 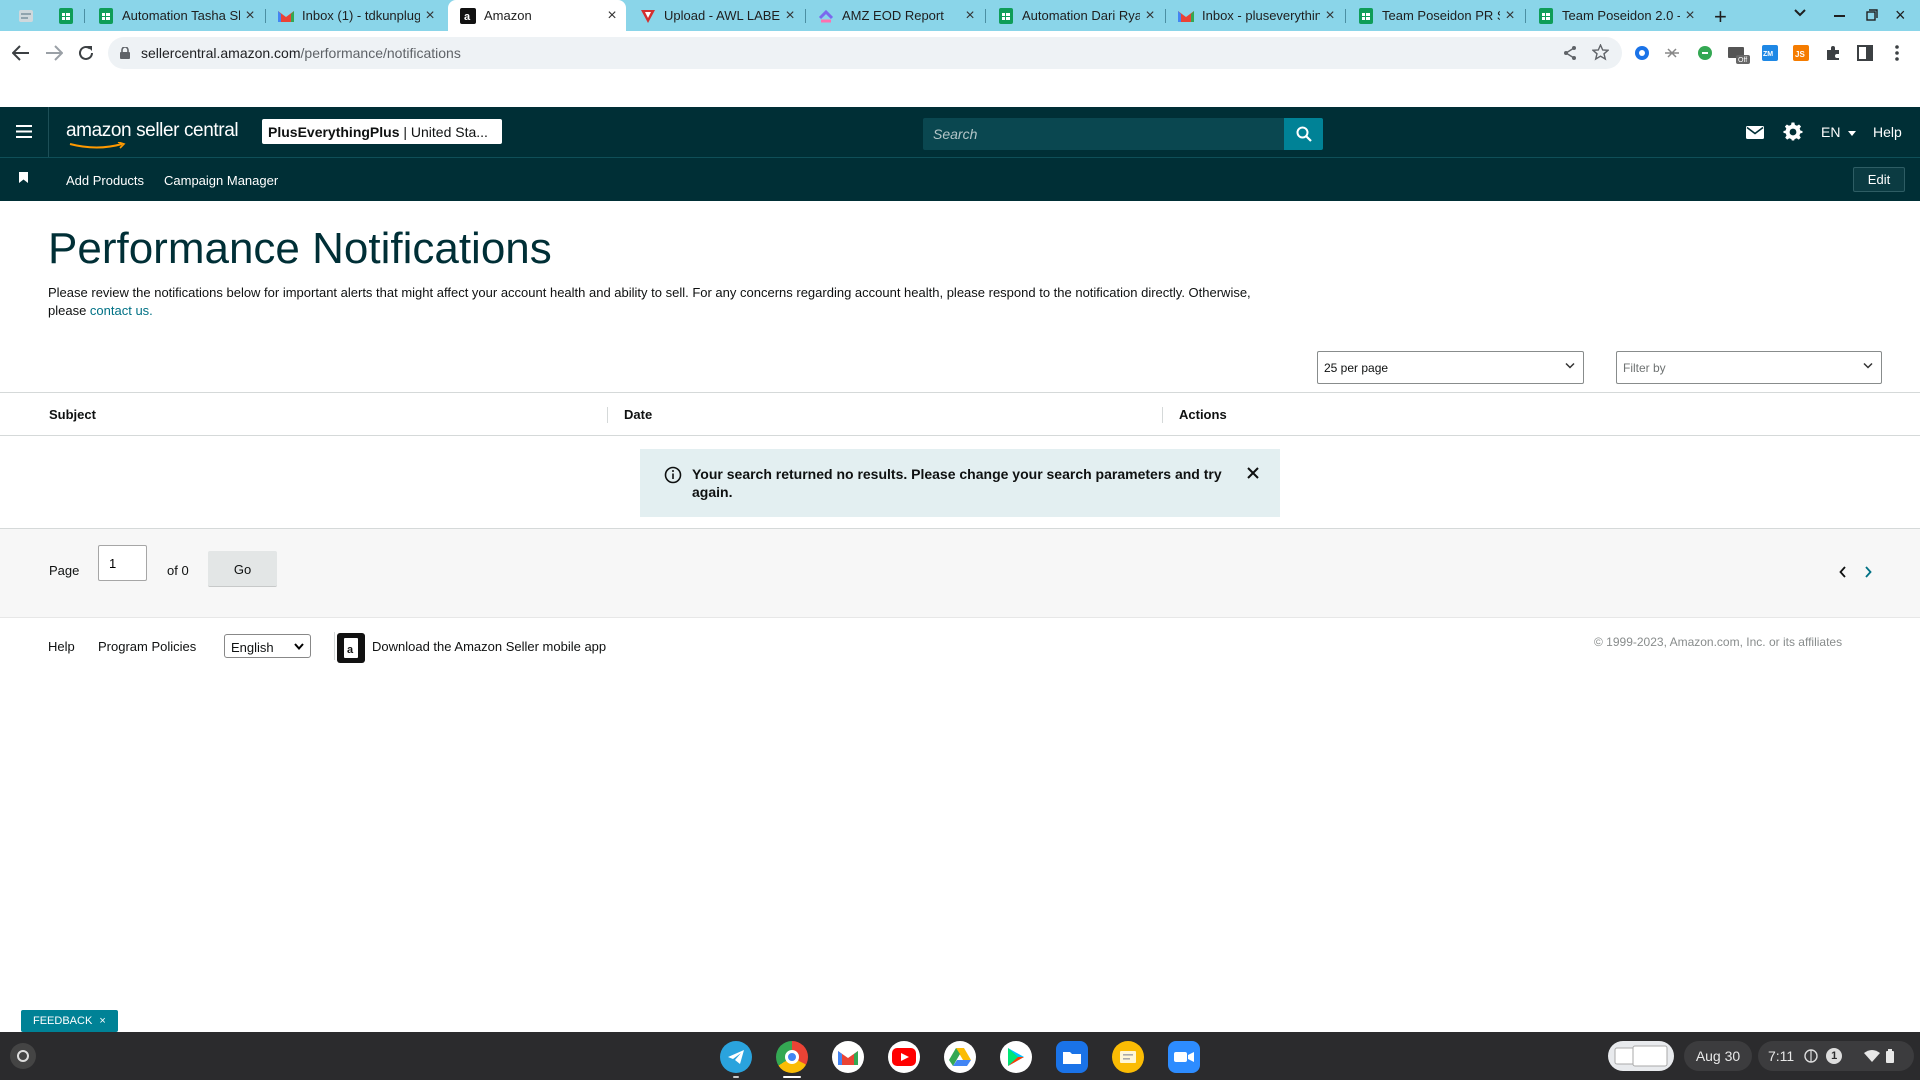 What do you see at coordinates (489, 646) in the screenshot?
I see `download-app-link: Download the Amazon Seller mobile app` at bounding box center [489, 646].